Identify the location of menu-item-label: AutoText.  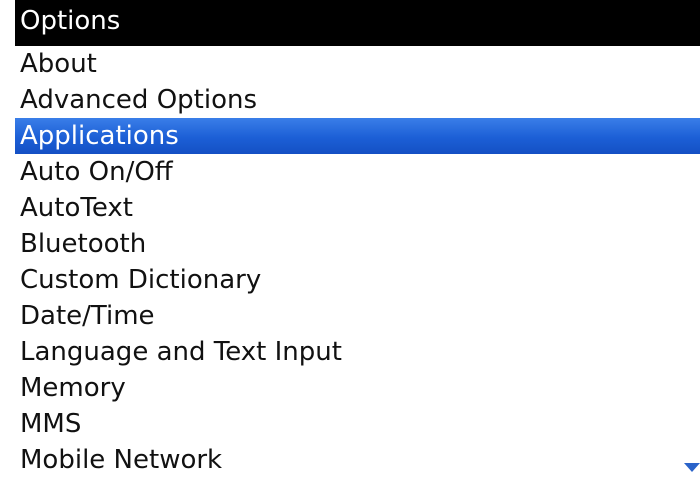
(76, 208).